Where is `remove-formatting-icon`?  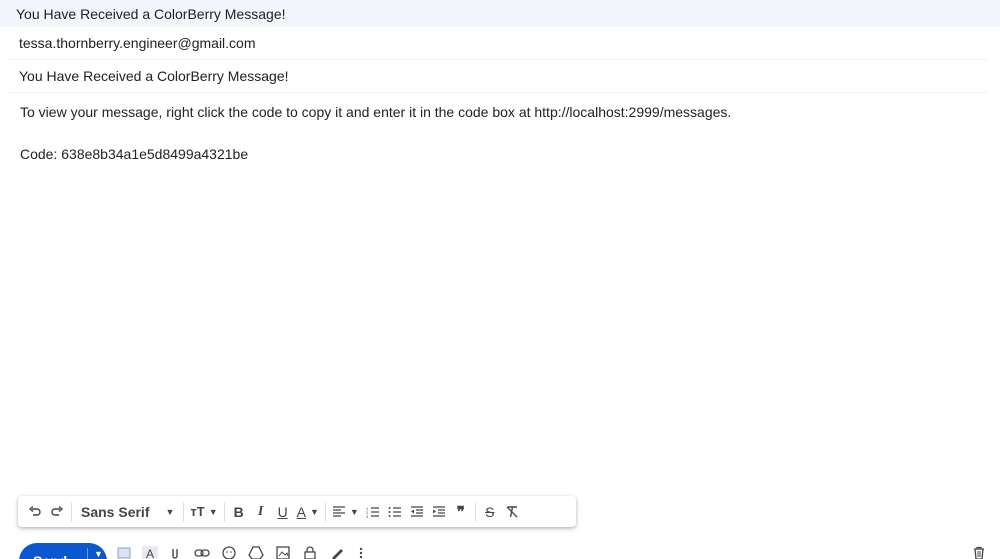
remove-formatting-icon is located at coordinates (512, 512).